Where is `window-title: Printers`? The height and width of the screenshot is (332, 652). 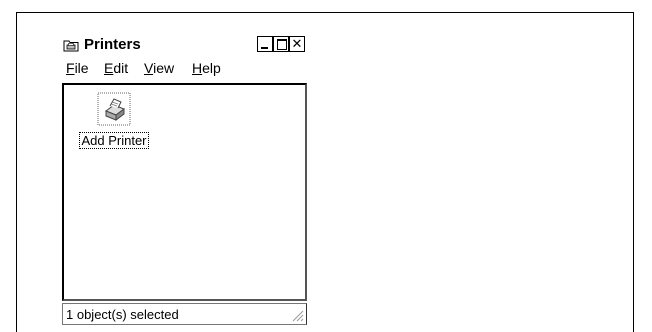
window-title: Printers is located at coordinates (112, 44).